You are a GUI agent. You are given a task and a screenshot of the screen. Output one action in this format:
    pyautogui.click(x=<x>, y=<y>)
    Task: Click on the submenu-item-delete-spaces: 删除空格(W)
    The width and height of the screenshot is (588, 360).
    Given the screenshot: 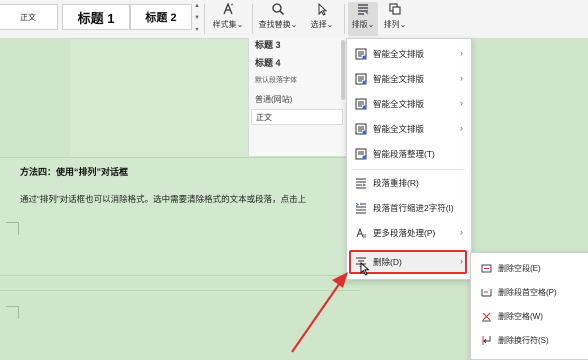 What is the action you would take?
    pyautogui.click(x=529, y=316)
    